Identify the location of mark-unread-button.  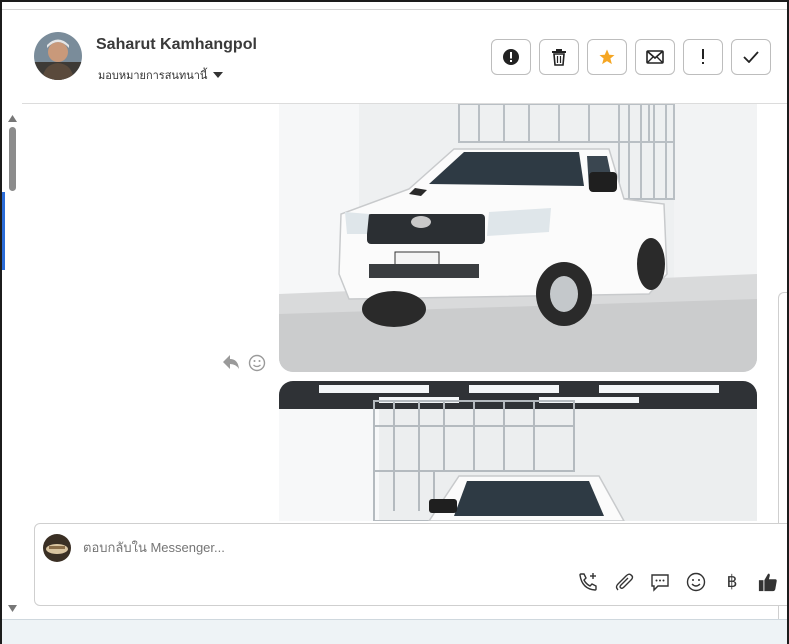
(655, 57).